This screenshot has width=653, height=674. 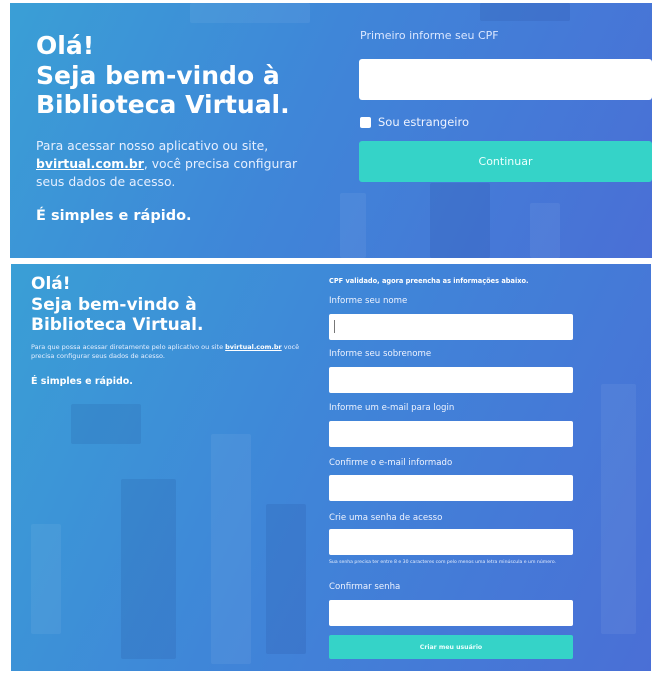 I want to click on confirm-email-label: Confirme o e-mail informado, so click(x=391, y=463).